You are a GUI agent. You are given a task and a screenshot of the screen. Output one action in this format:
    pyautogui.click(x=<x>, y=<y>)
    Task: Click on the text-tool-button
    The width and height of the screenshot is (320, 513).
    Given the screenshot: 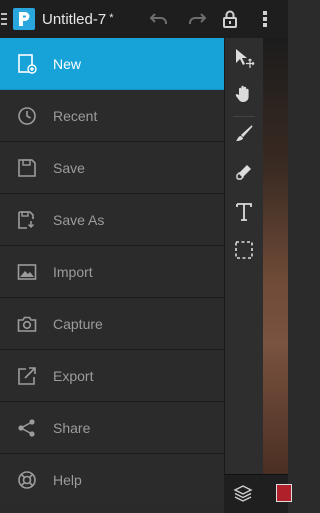 What is the action you would take?
    pyautogui.click(x=244, y=212)
    